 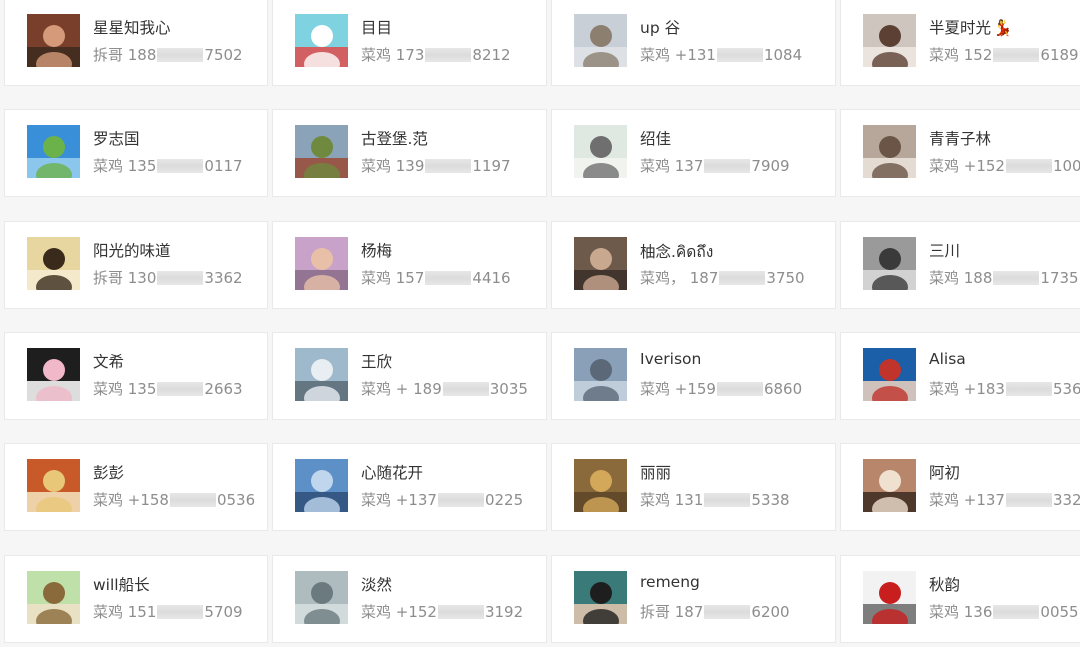 I want to click on contact-name: 半夏时光 💃, so click(x=970, y=27).